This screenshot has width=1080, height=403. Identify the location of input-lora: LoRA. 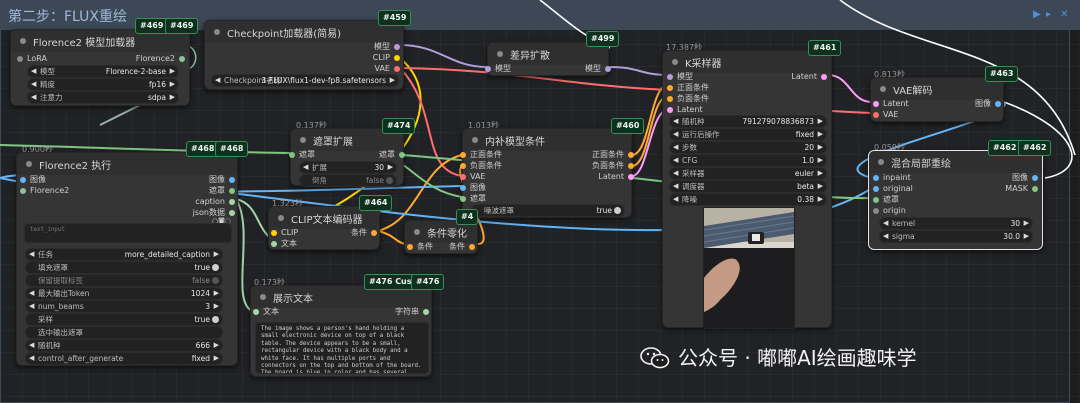
(32, 59).